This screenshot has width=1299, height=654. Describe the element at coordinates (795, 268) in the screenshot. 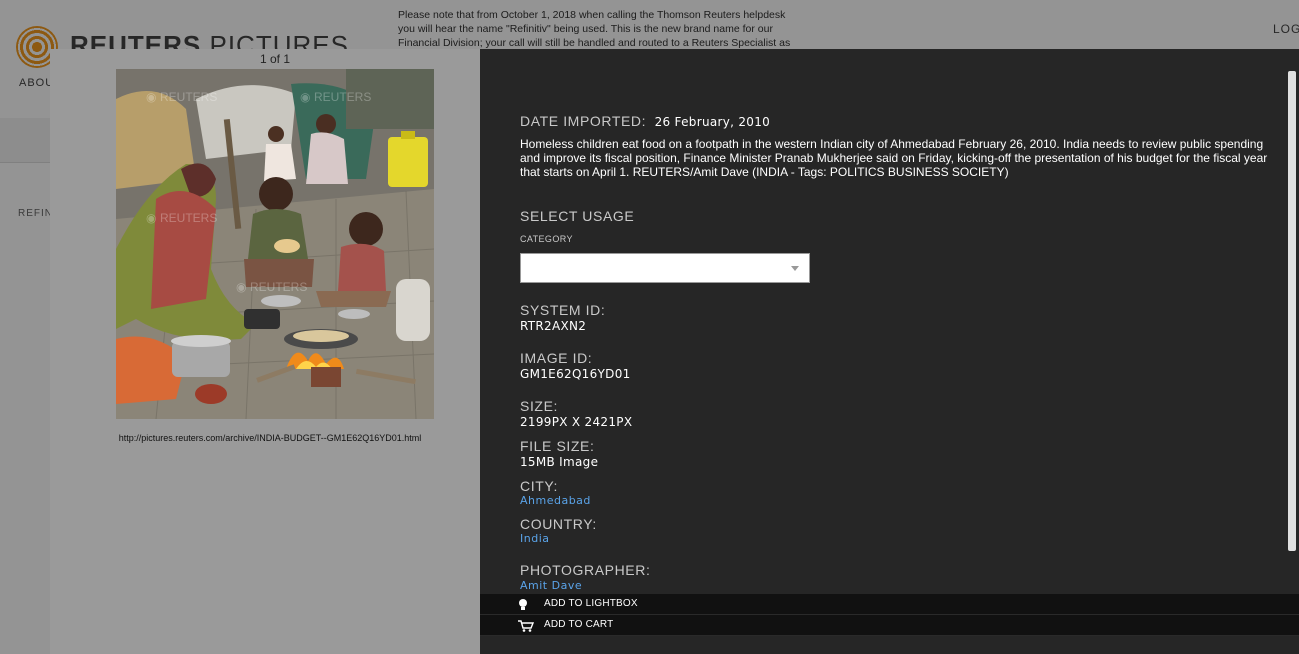

I see `chevron-down-icon` at that location.